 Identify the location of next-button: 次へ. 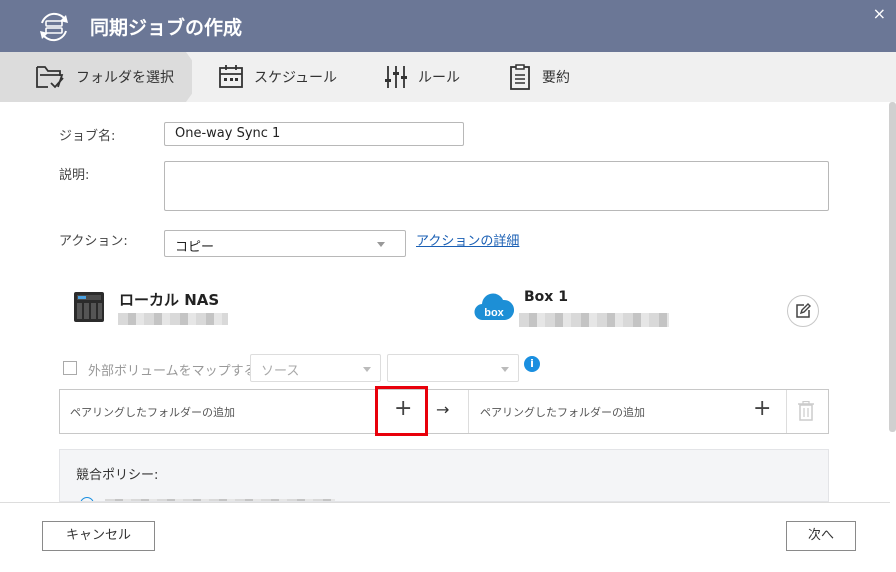
(821, 536).